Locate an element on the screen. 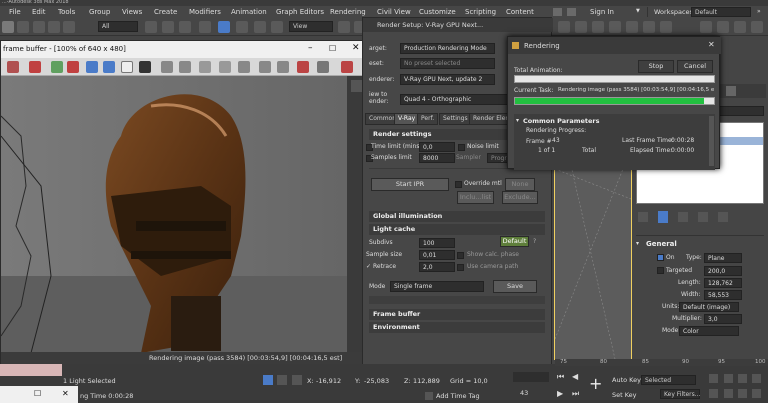  window-crossing-icon is located at coordinates (205, 27).